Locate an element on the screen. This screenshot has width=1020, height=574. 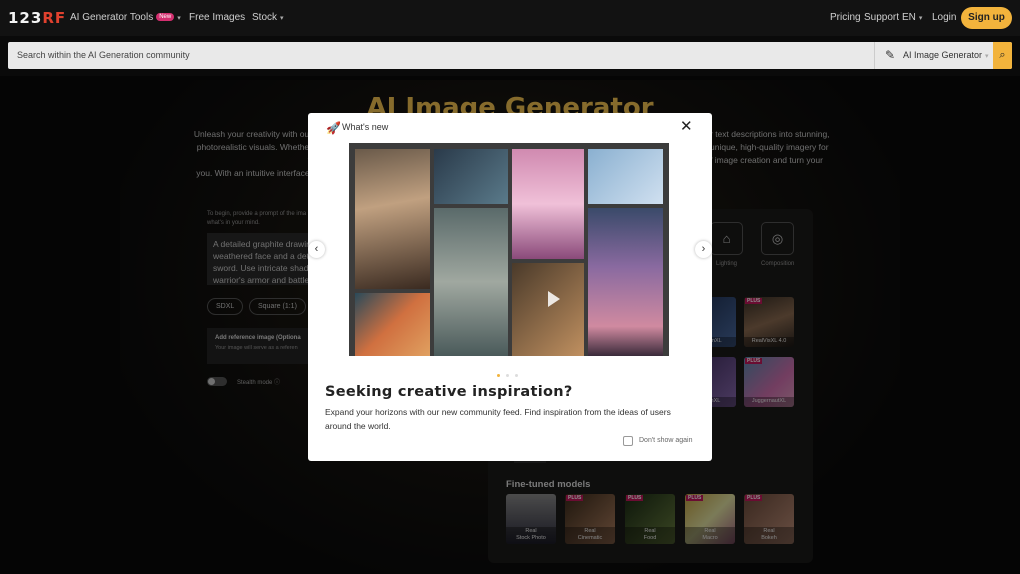
carousel-prev-button: ‹ is located at coordinates (316, 249).